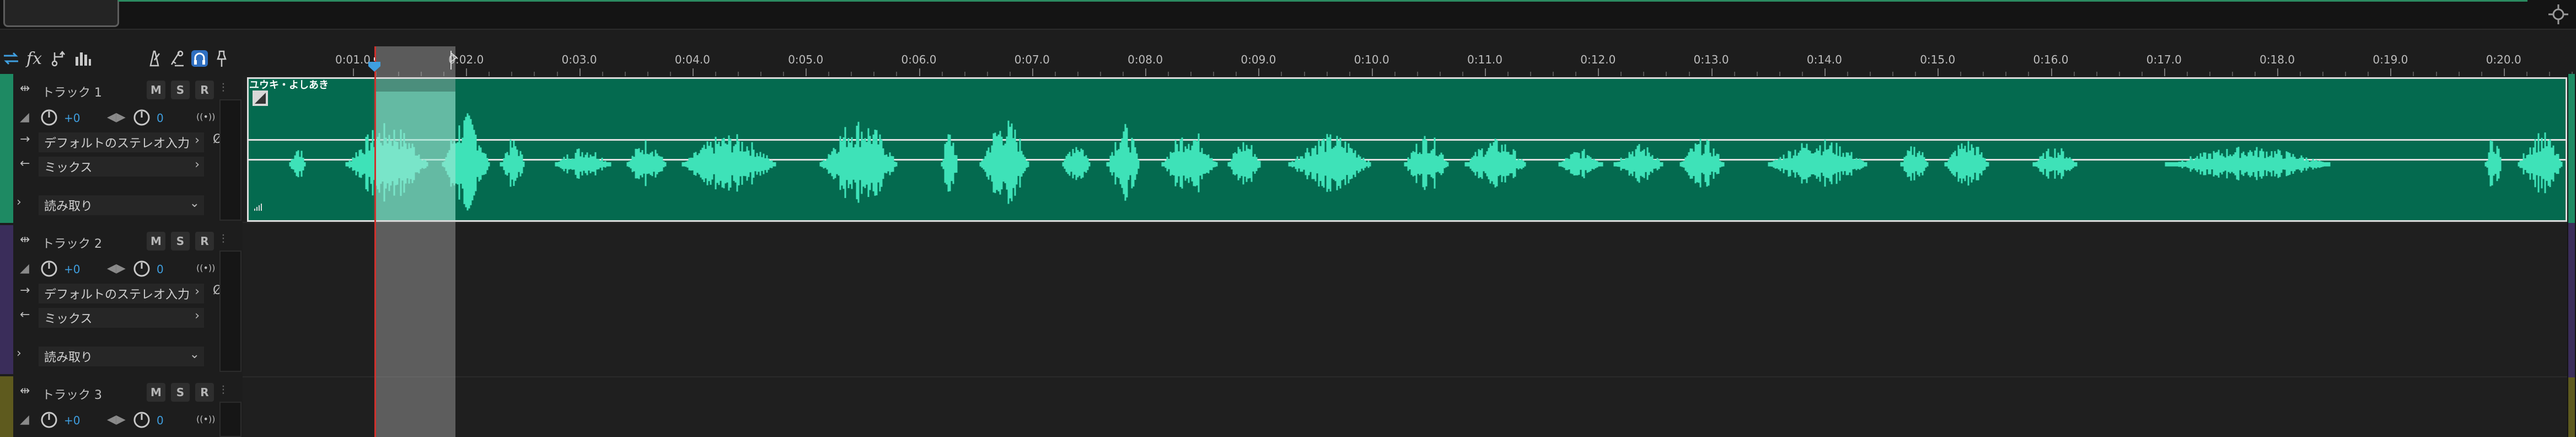 This screenshot has width=2576, height=437. I want to click on clip-envelope-icon, so click(260, 98).